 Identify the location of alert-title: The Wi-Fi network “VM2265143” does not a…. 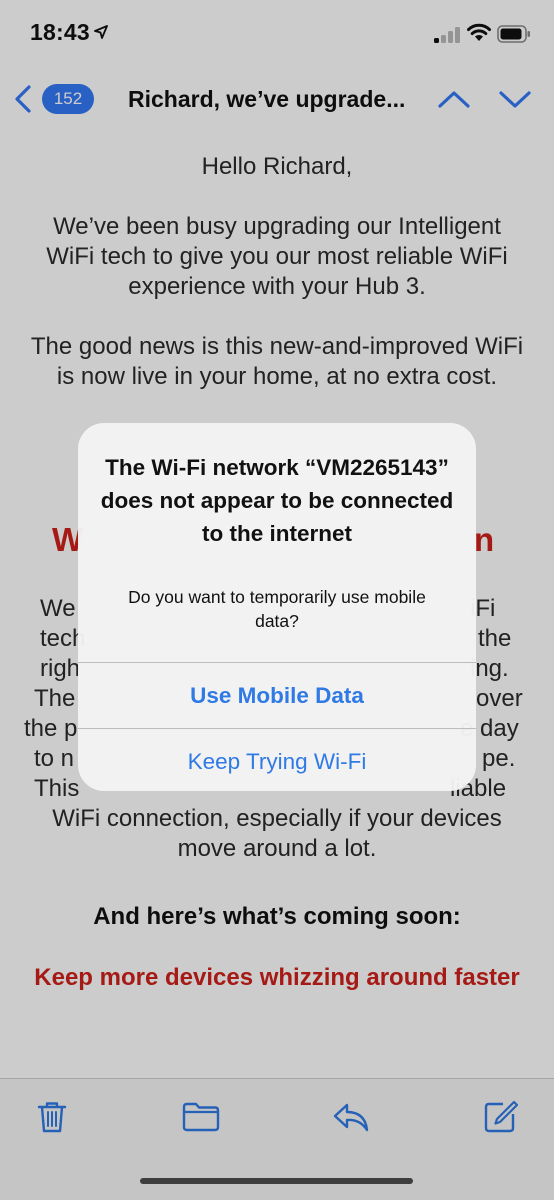
(277, 500).